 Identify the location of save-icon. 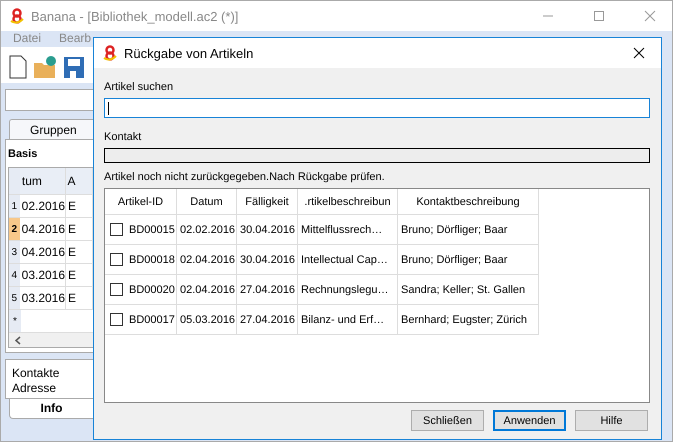
(74, 67).